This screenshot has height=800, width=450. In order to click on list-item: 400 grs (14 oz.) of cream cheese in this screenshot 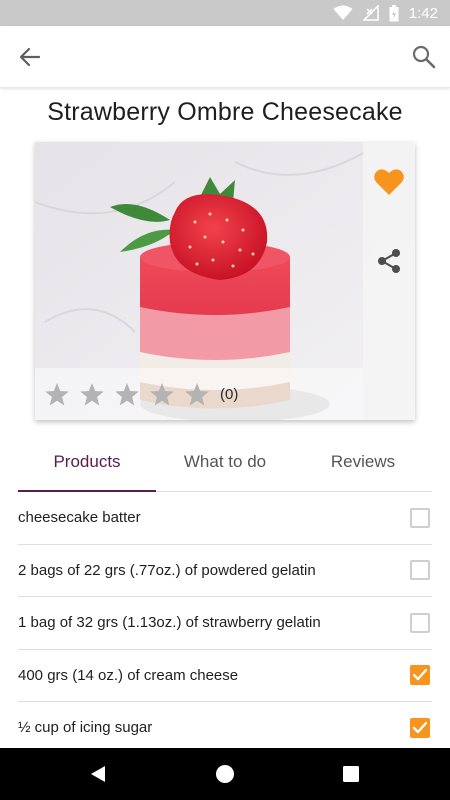, I will do `click(225, 676)`.